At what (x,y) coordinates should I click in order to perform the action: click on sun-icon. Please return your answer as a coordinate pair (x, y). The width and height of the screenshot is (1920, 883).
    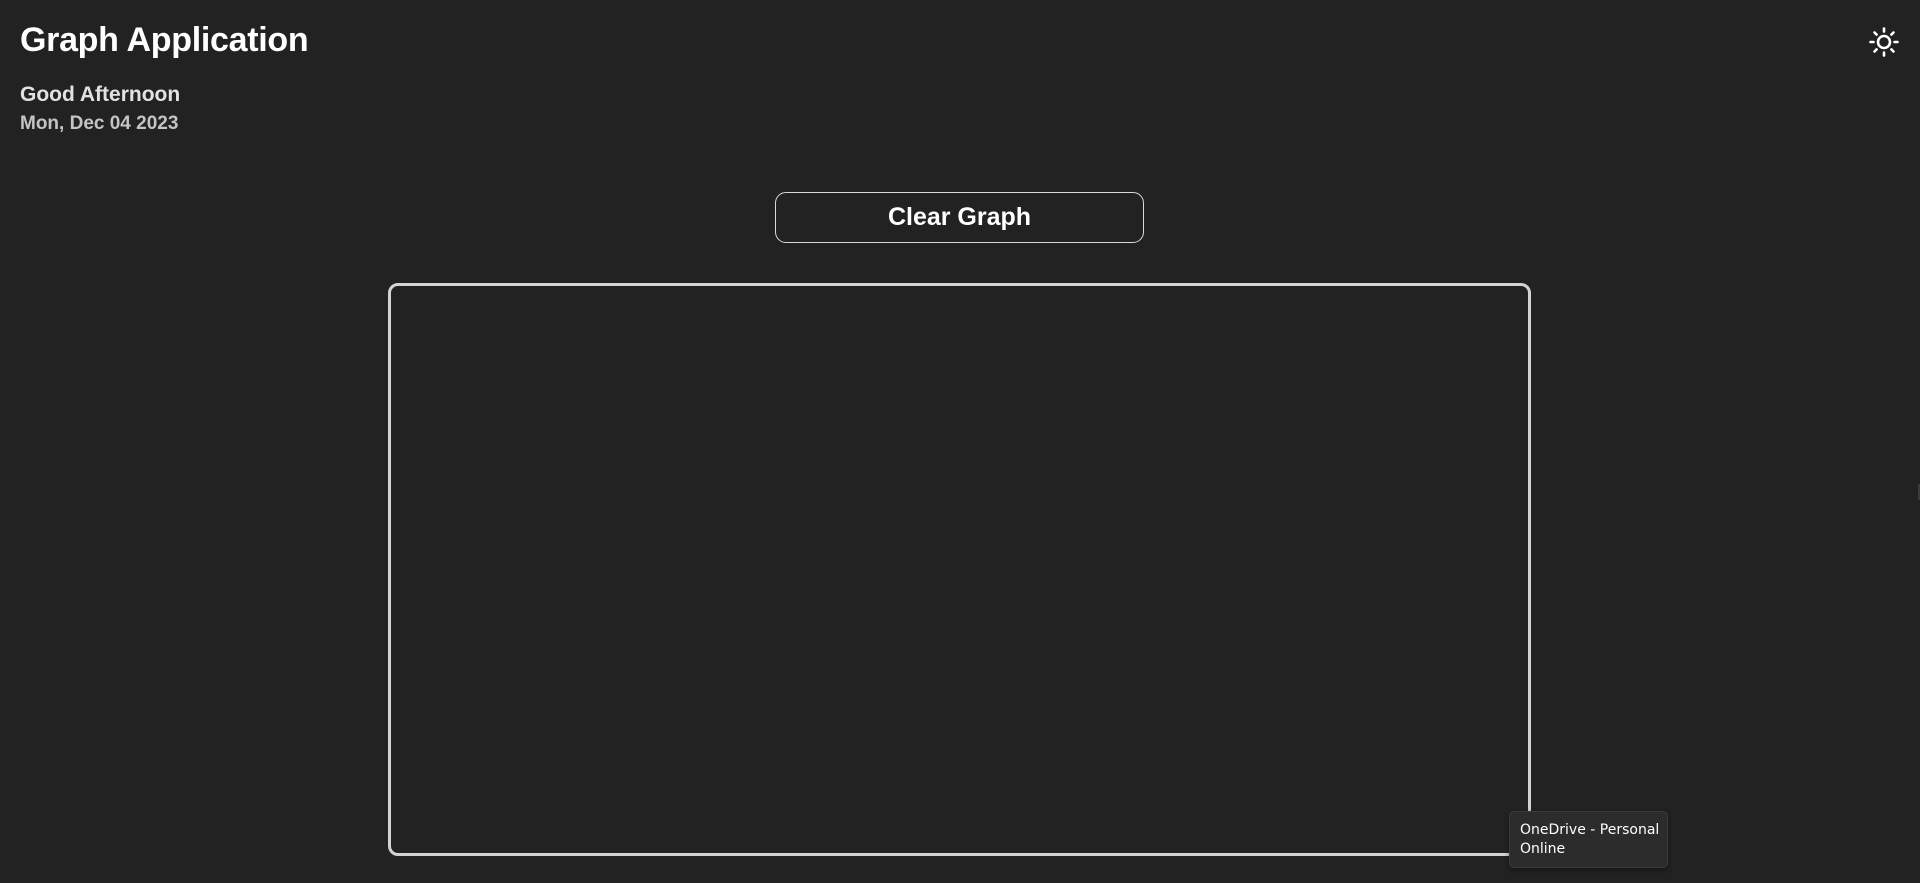
    Looking at the image, I should click on (1884, 42).